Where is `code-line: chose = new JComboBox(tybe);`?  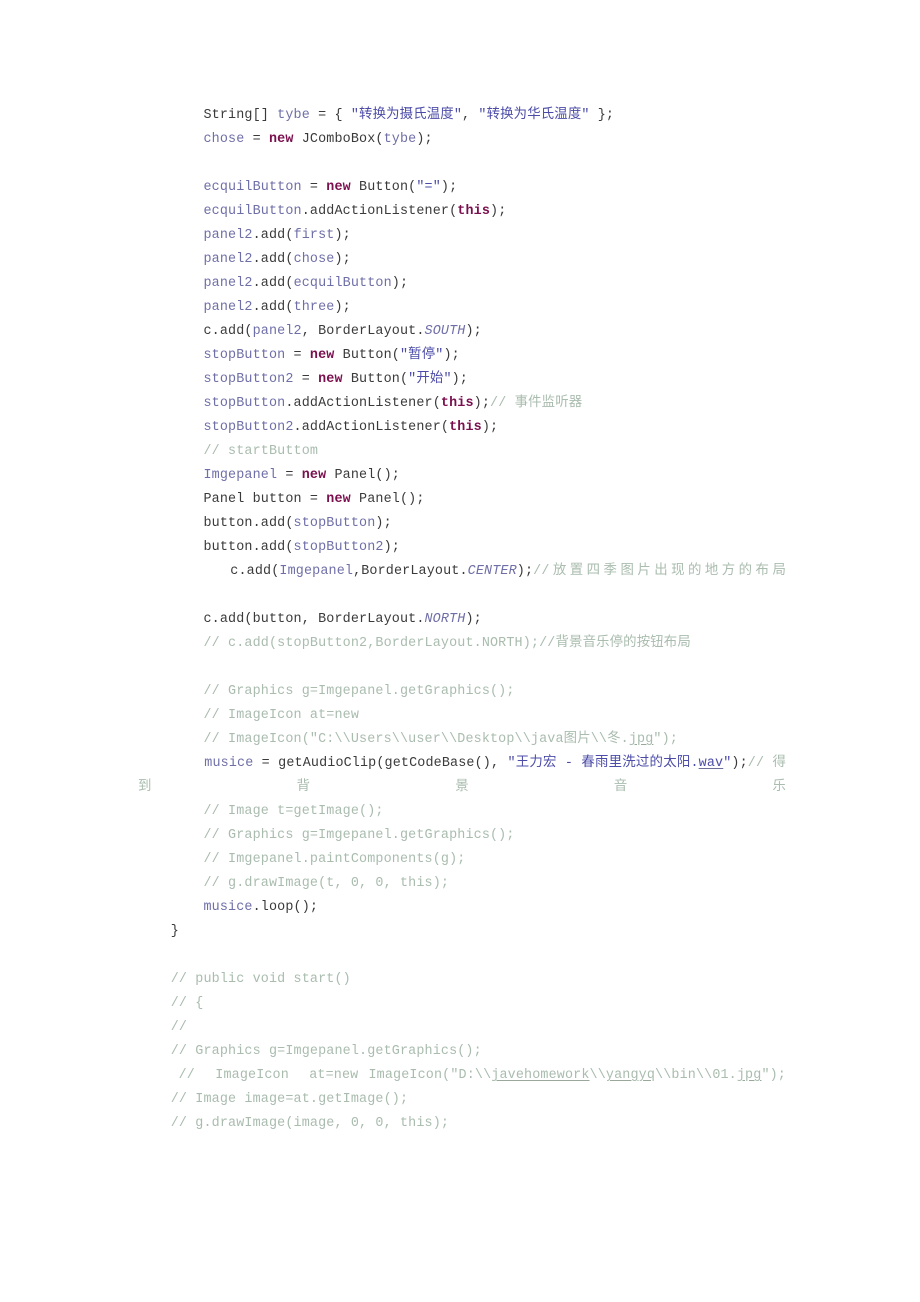
code-line: chose = new JComboBox(tybe); is located at coordinates (318, 139).